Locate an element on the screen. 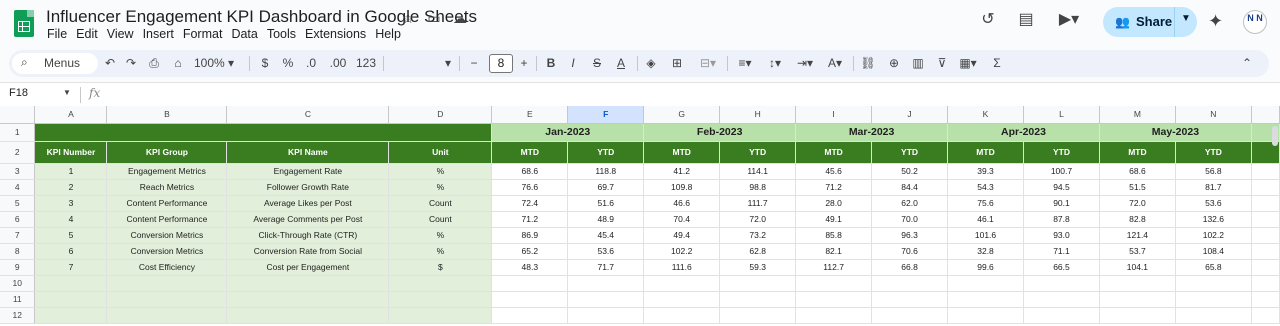 The image size is (1280, 326). comment-icon: ▤ is located at coordinates (1026, 20).